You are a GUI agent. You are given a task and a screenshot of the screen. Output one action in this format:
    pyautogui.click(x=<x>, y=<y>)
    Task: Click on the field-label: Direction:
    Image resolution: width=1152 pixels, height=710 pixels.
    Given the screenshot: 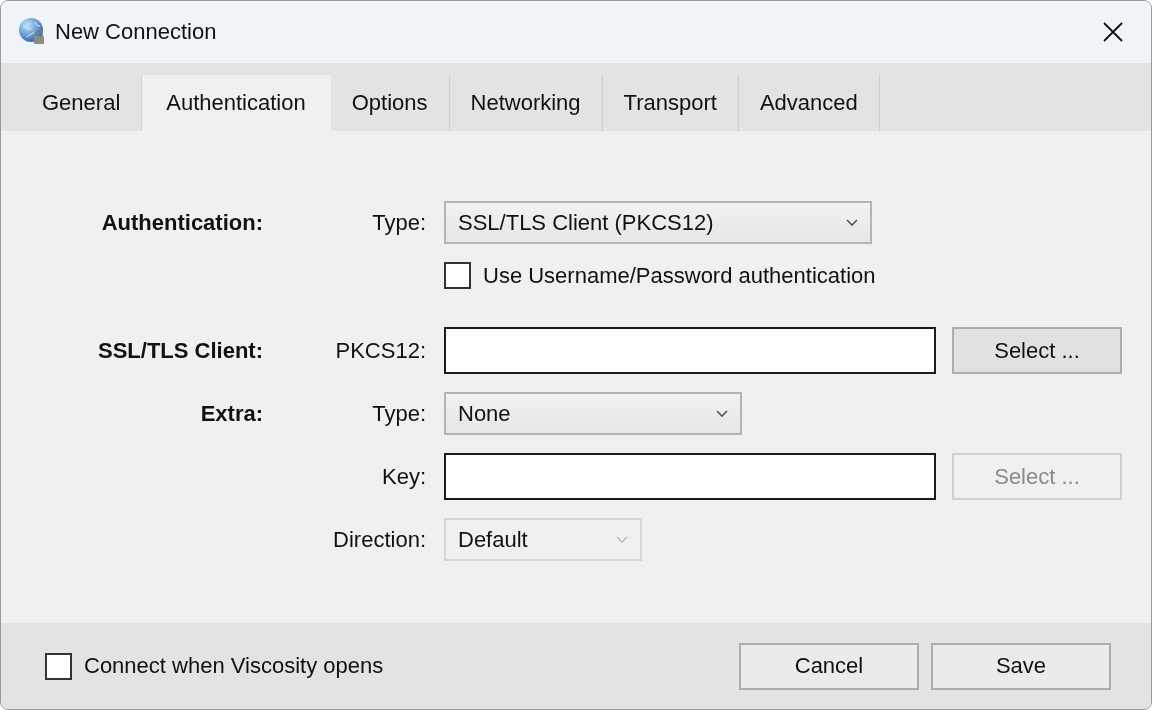 What is the action you would take?
    pyautogui.click(x=379, y=539)
    